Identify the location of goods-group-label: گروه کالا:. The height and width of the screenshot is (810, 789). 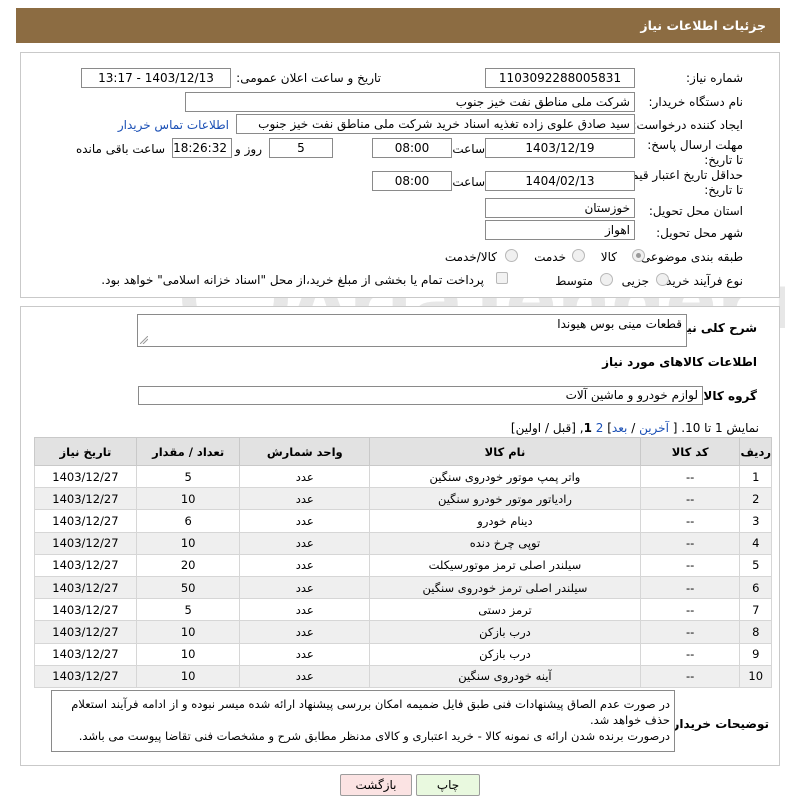
(727, 396).